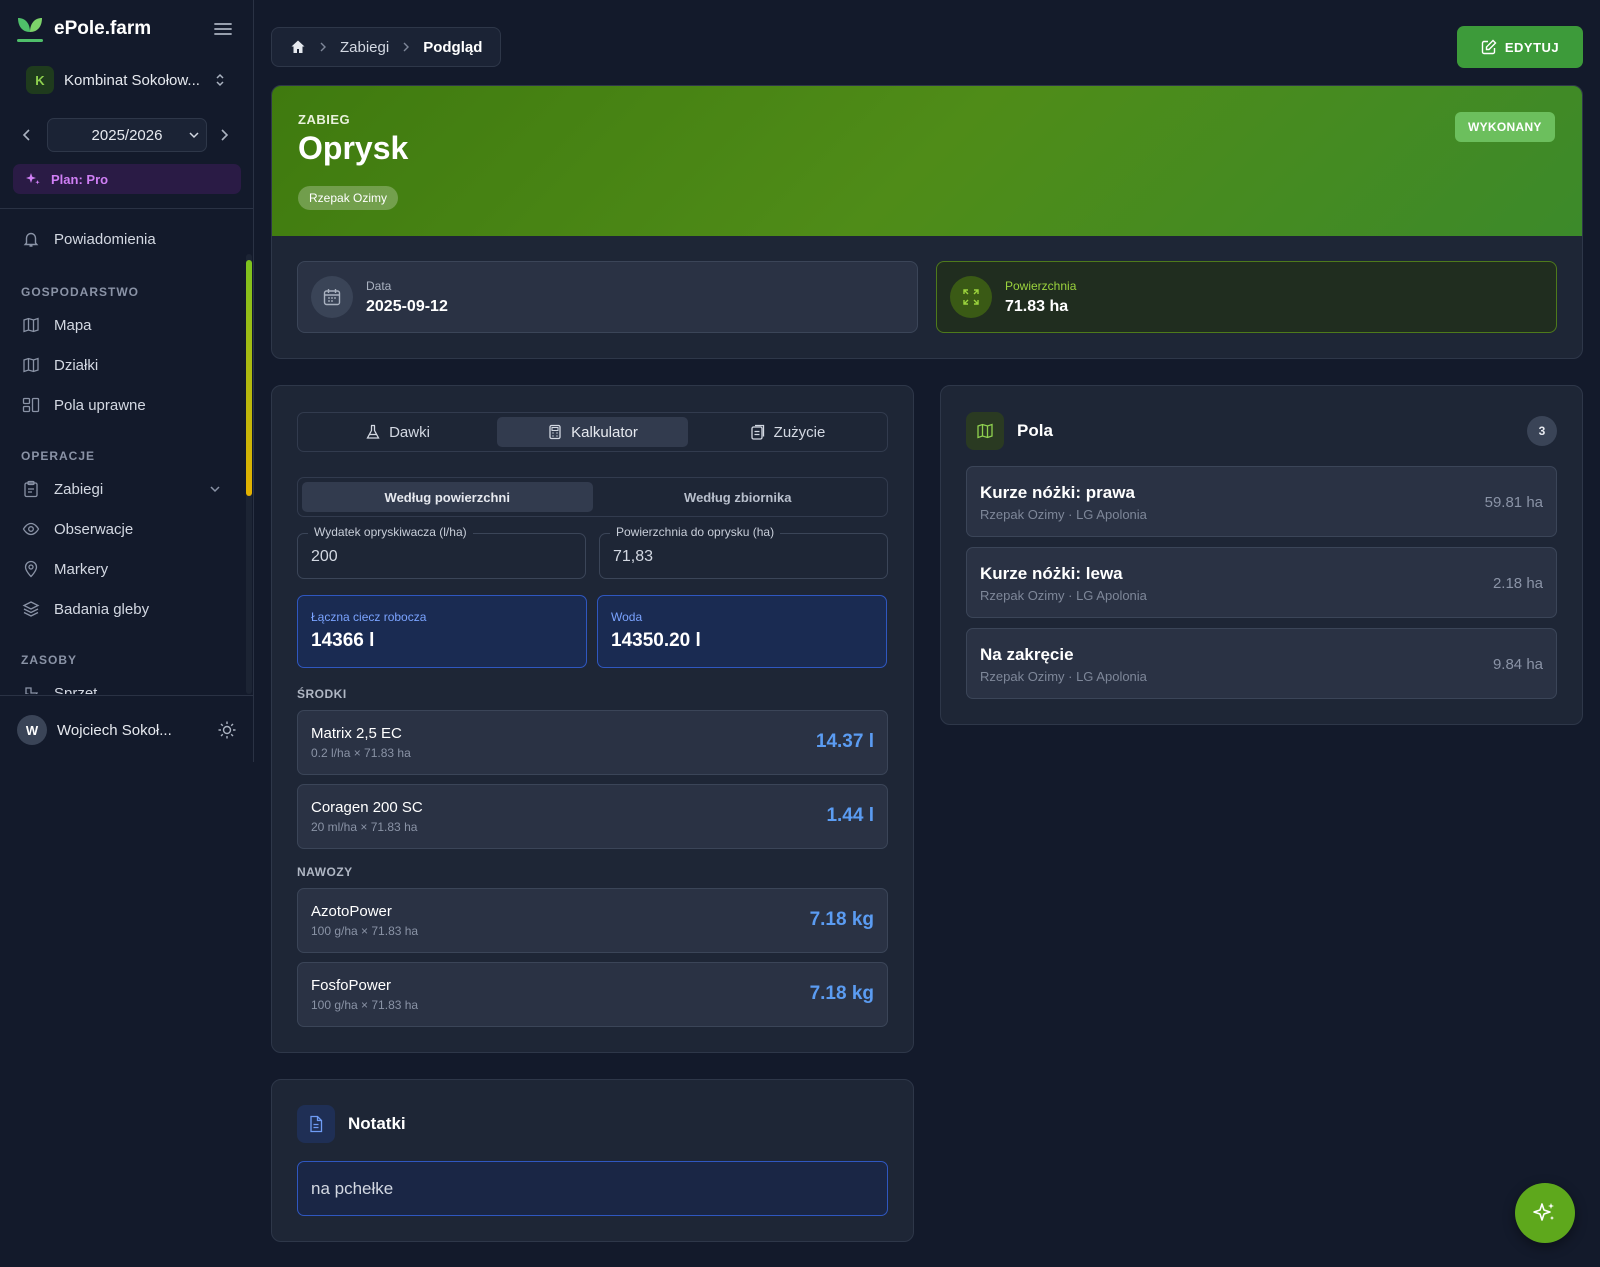  Describe the element at coordinates (100, 405) in the screenshot. I see `sidebar-item-label: Pola uprawne` at that location.